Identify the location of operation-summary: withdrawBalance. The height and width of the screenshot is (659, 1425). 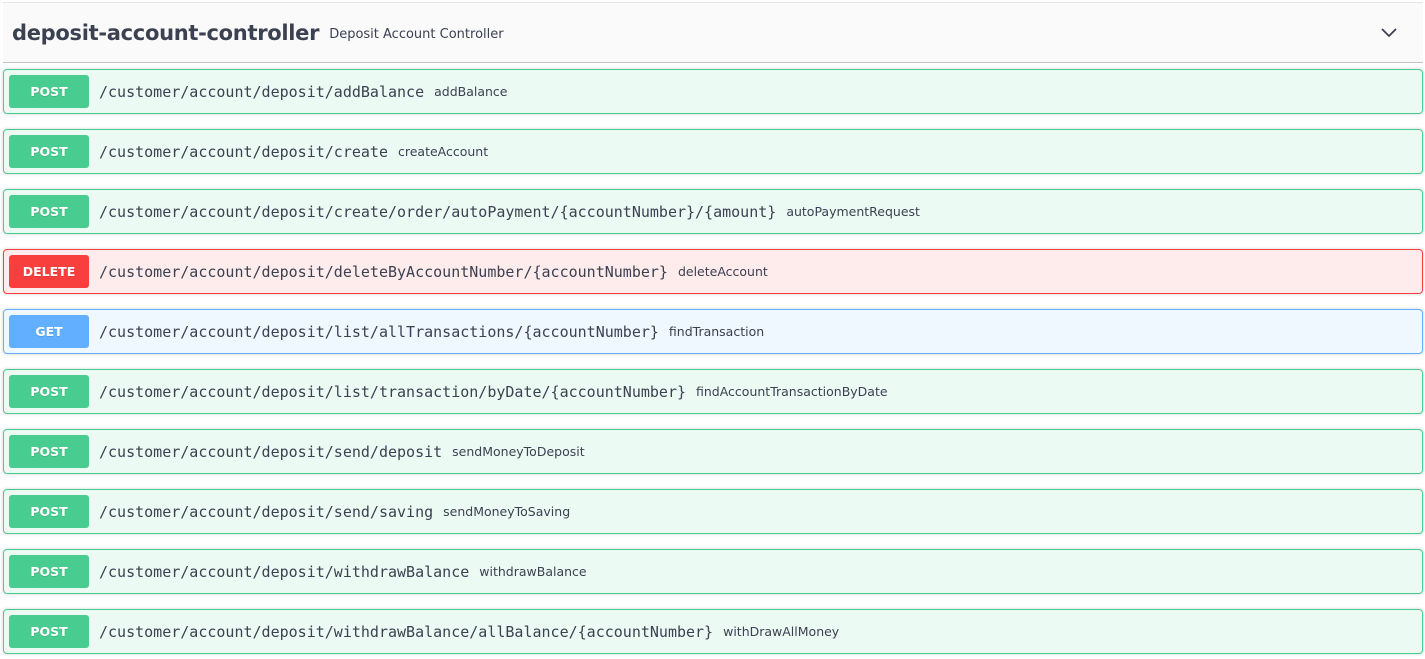
(533, 571).